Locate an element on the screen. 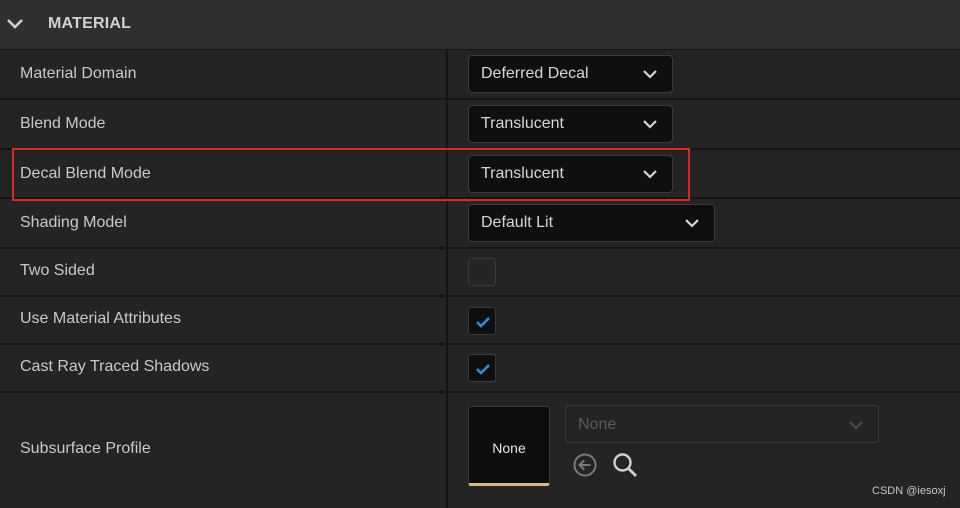 Image resolution: width=960 pixels, height=508 pixels. asset-picker-value: None is located at coordinates (597, 424).